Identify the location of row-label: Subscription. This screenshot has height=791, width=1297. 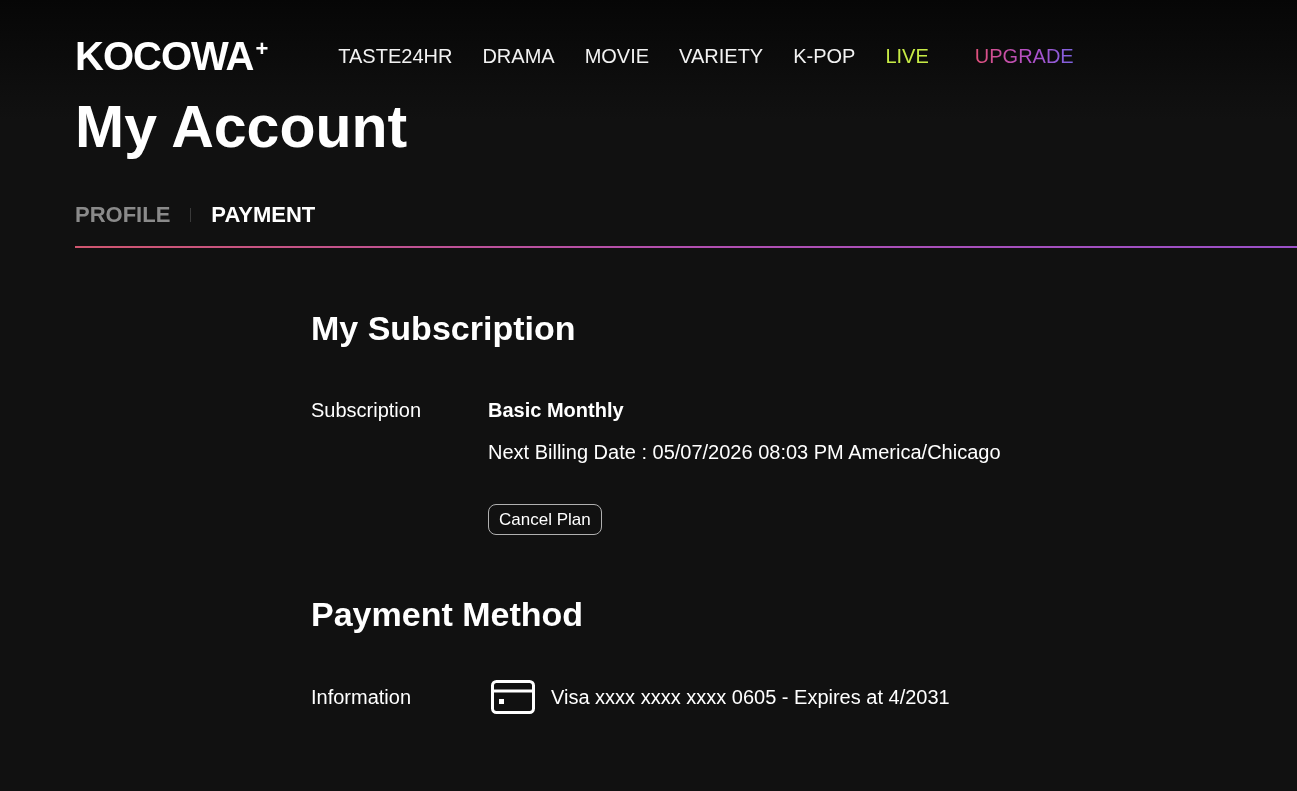
(367, 410).